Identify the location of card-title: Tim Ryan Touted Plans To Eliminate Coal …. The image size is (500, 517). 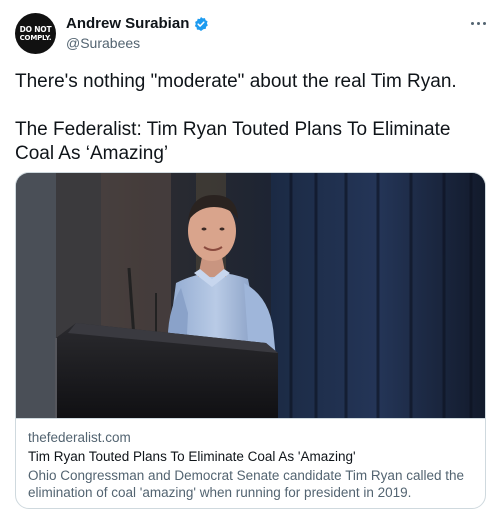
(192, 456).